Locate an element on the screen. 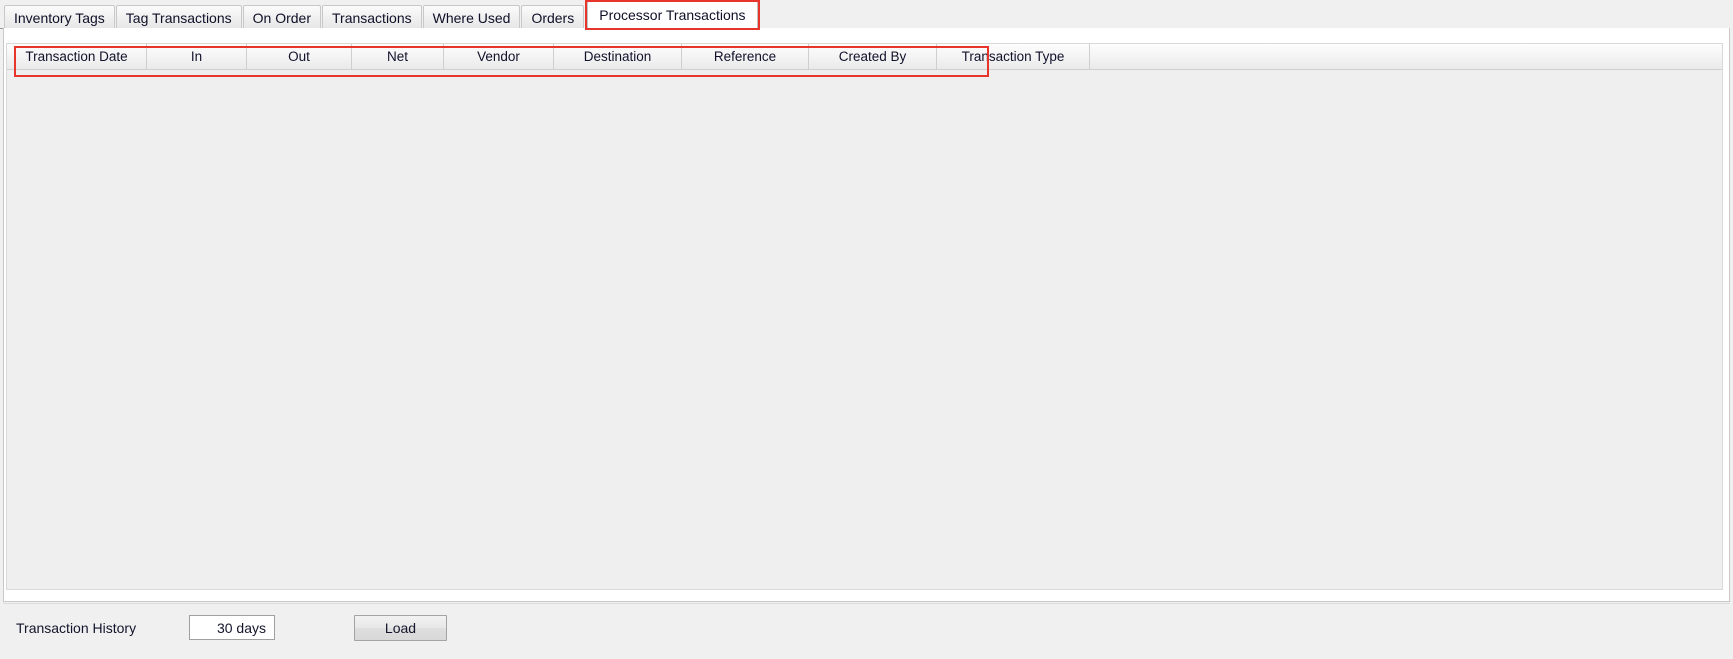 The image size is (1733, 659). grid-column-header-label: Vendor is located at coordinates (498, 56).